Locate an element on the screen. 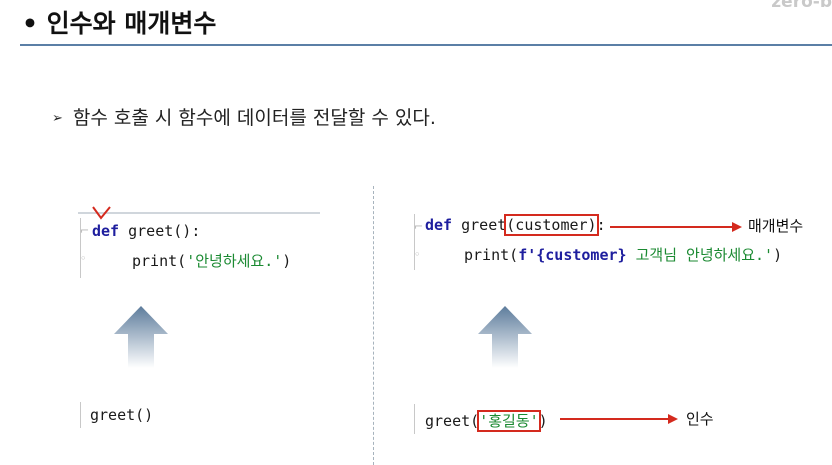 This screenshot has height=465, width=832. parameter-pointer-line is located at coordinates (672, 227).